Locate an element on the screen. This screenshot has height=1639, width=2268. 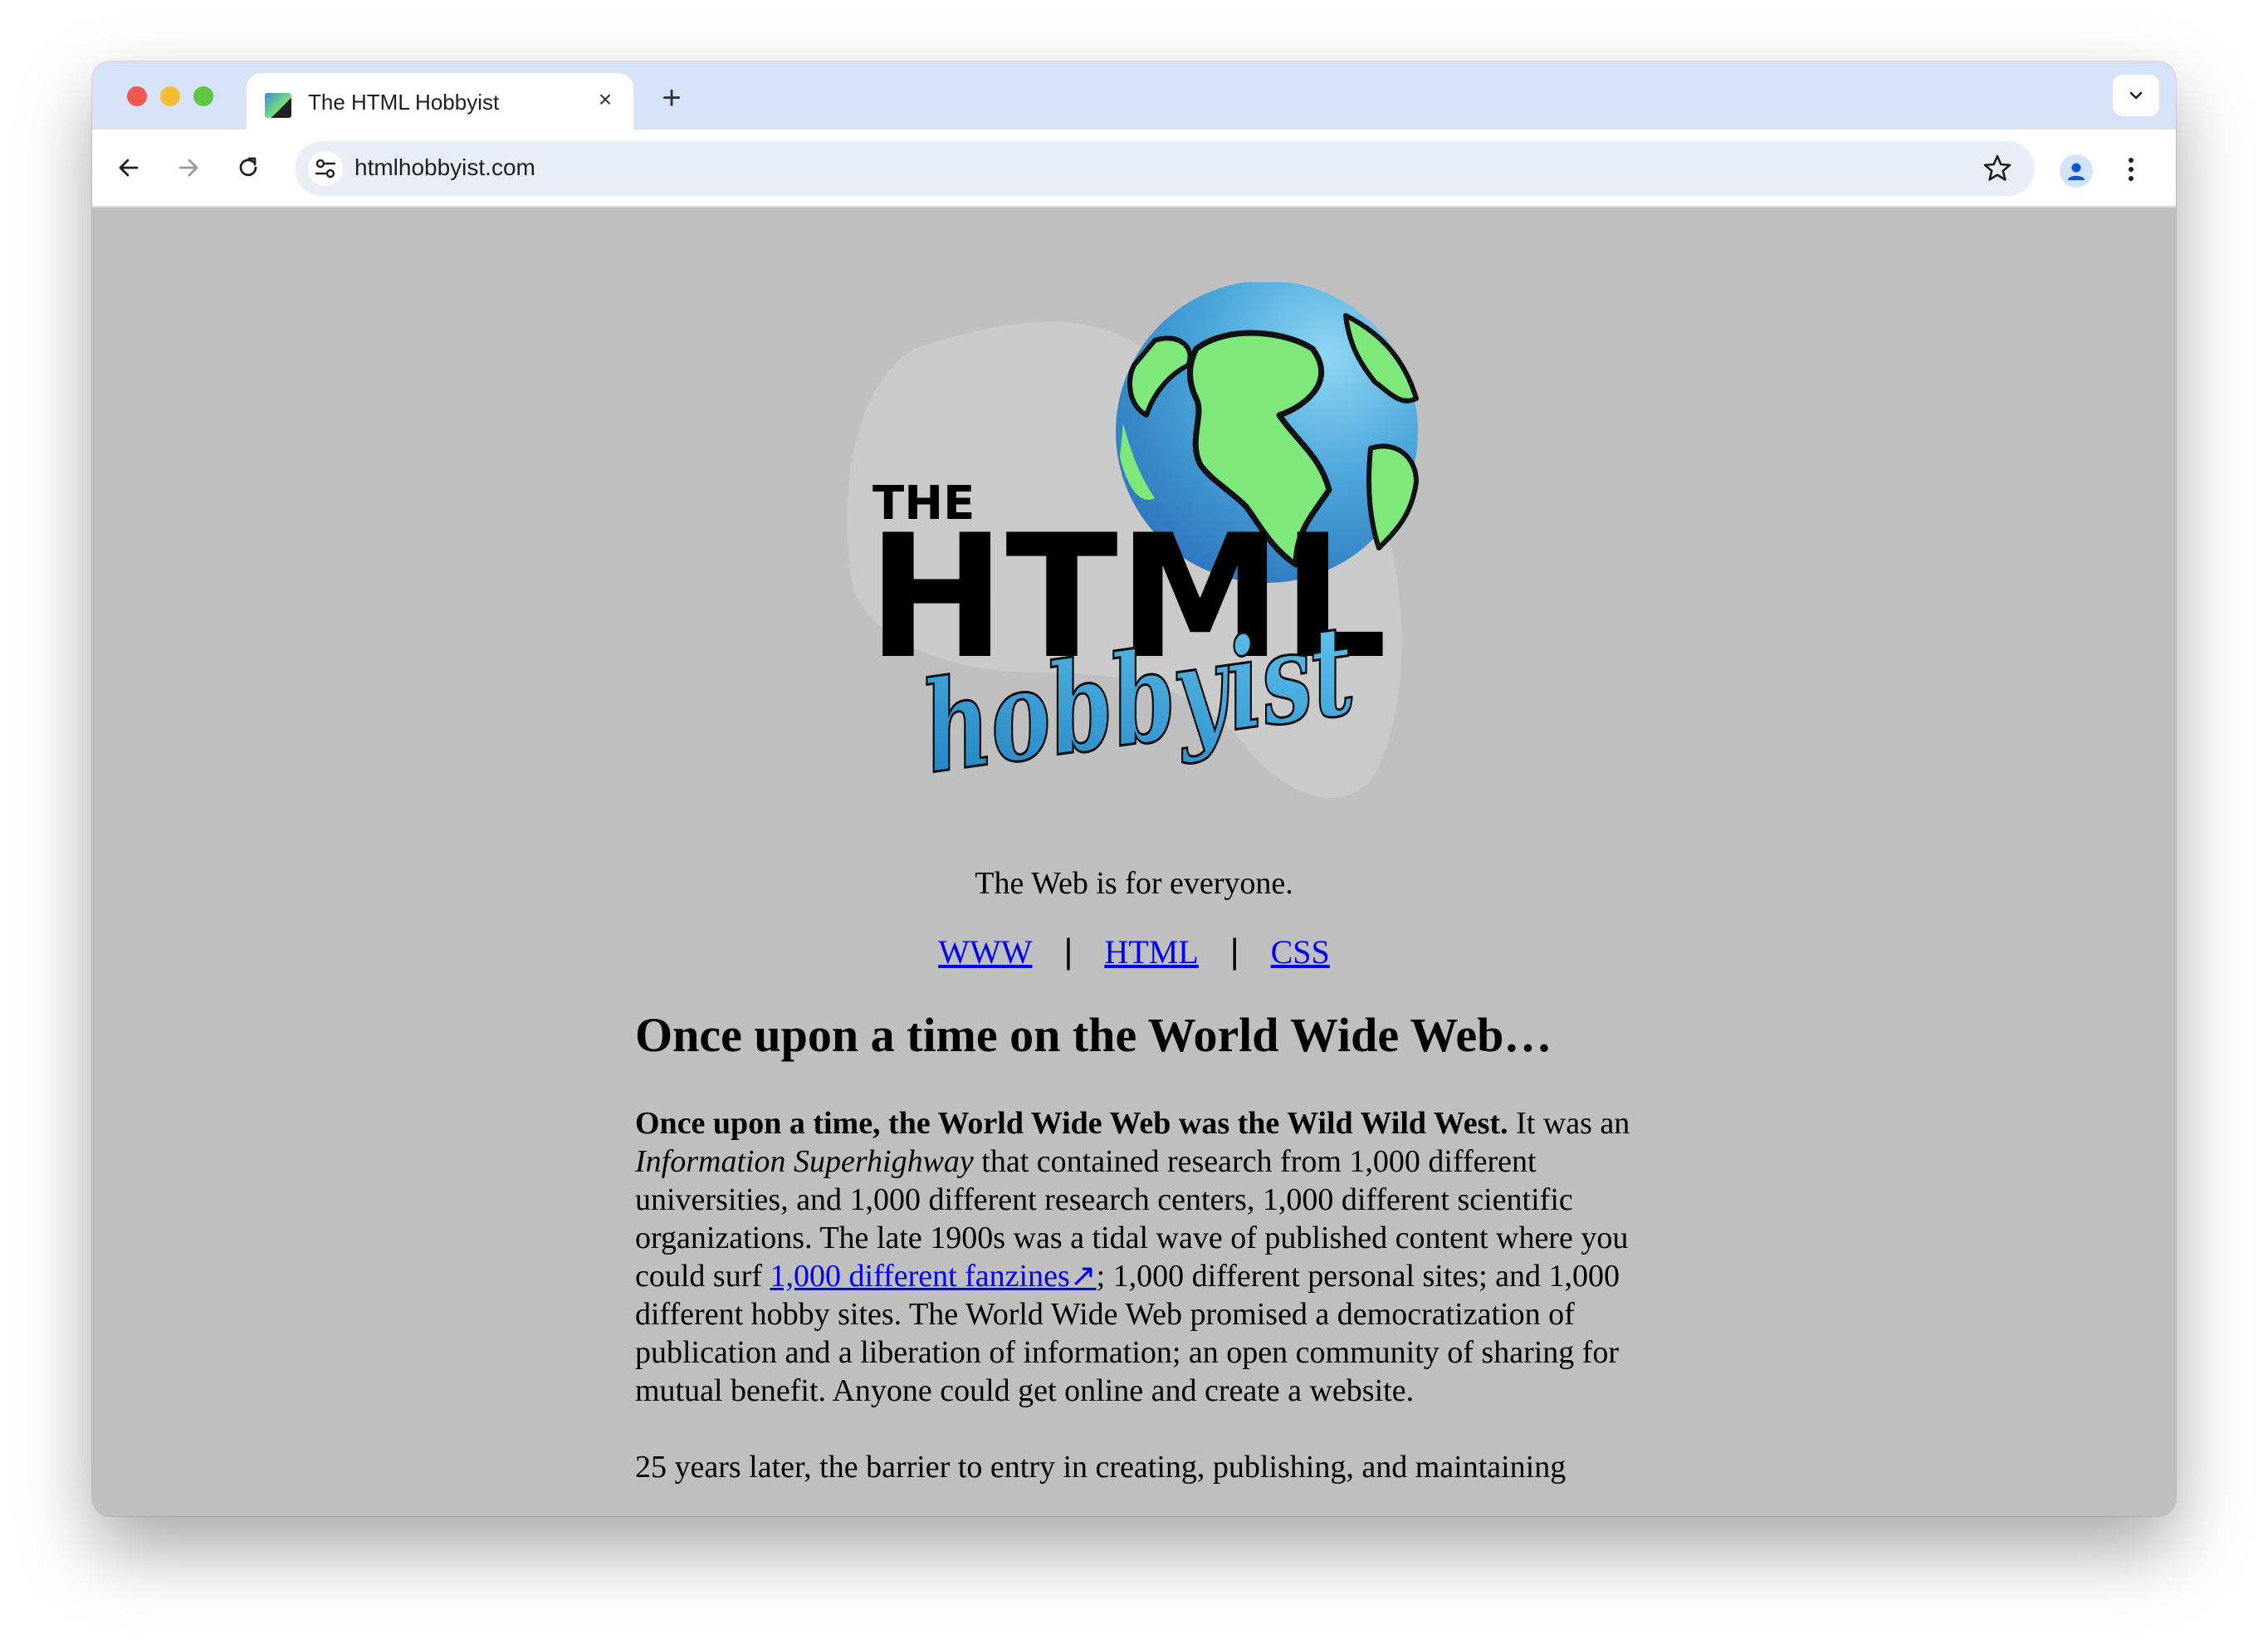
address-bar: htmlhobbyist.com is located at coordinates (1165, 168).